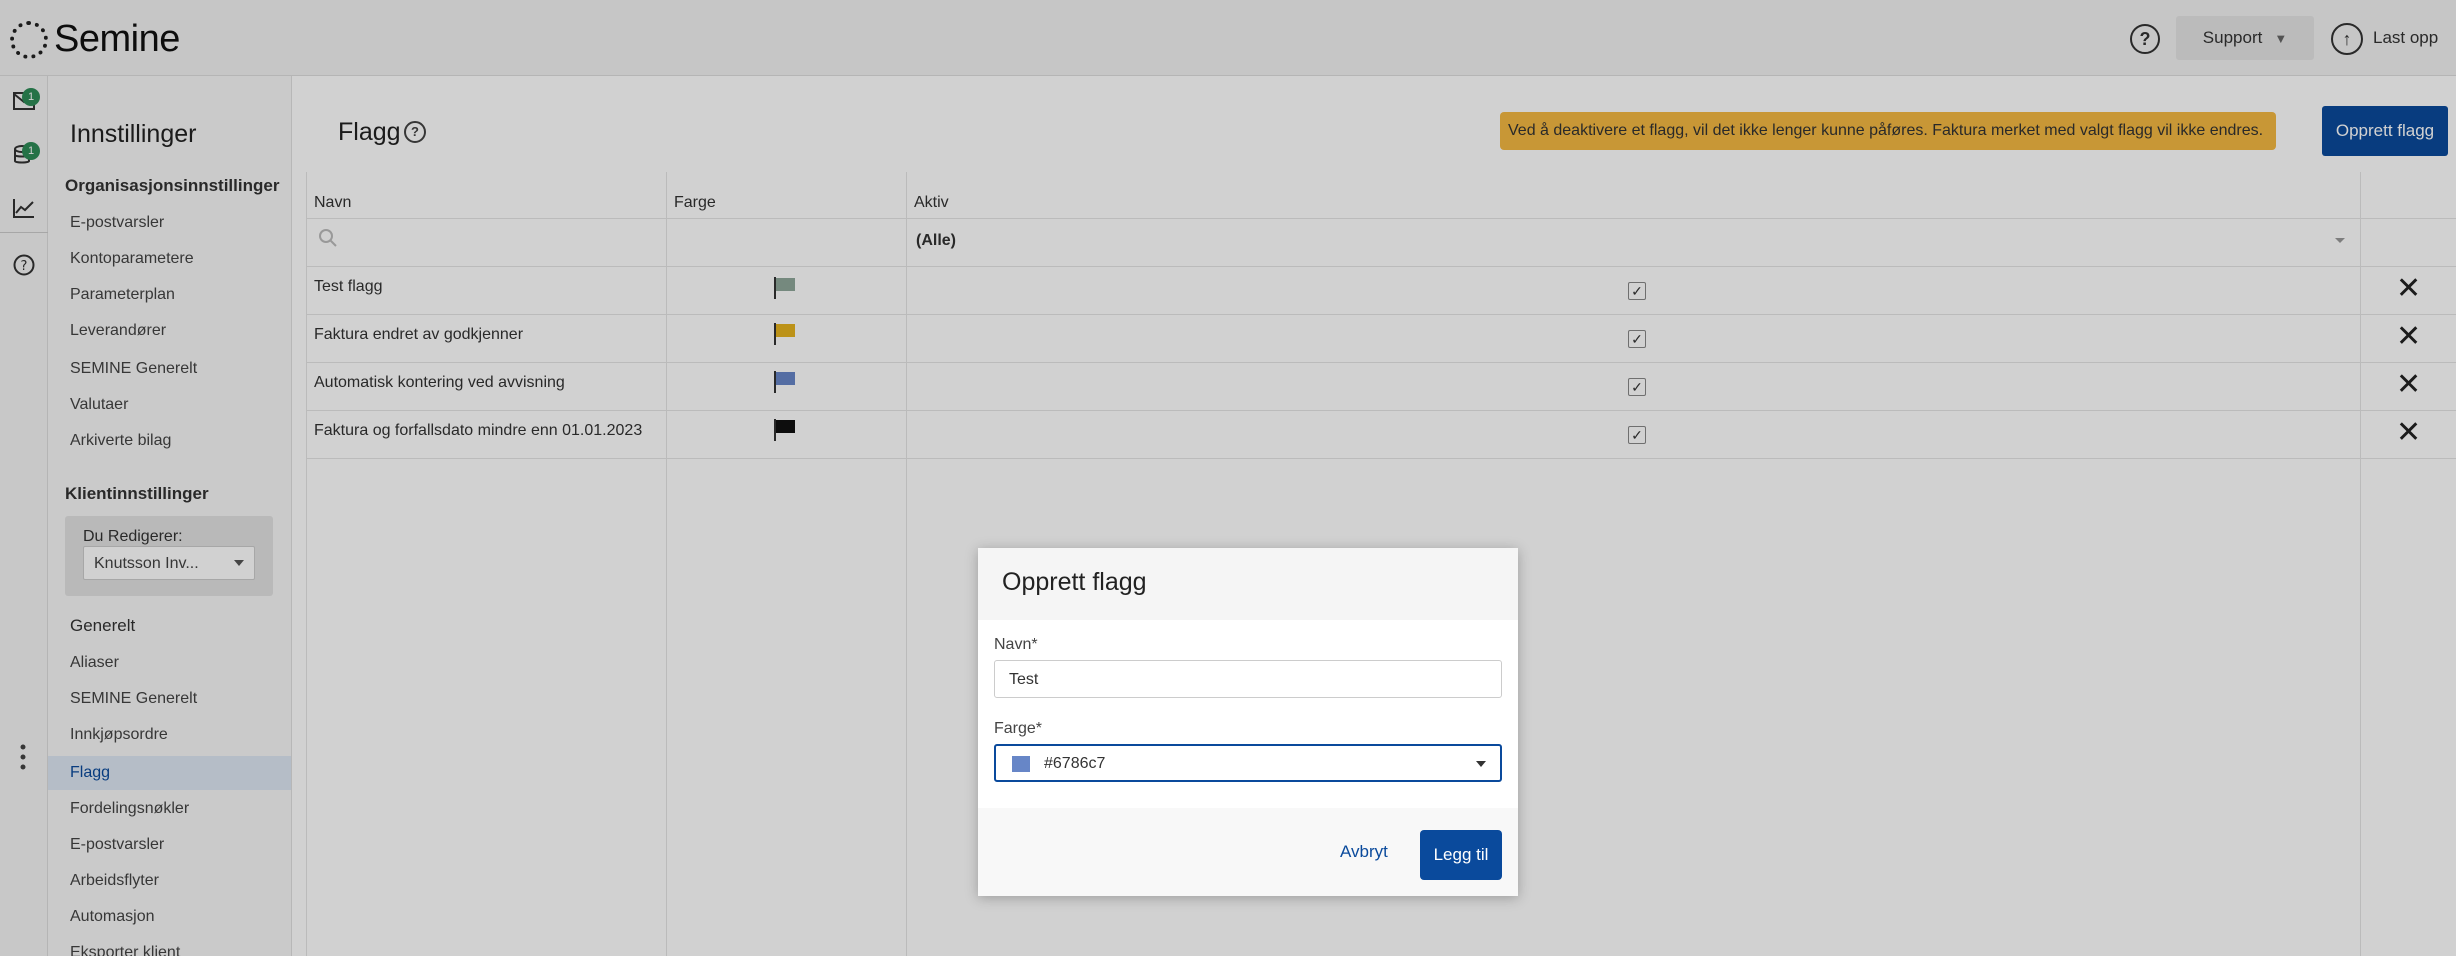 The width and height of the screenshot is (2456, 956). Describe the element at coordinates (1016, 644) in the screenshot. I see `name-label: Navn*` at that location.